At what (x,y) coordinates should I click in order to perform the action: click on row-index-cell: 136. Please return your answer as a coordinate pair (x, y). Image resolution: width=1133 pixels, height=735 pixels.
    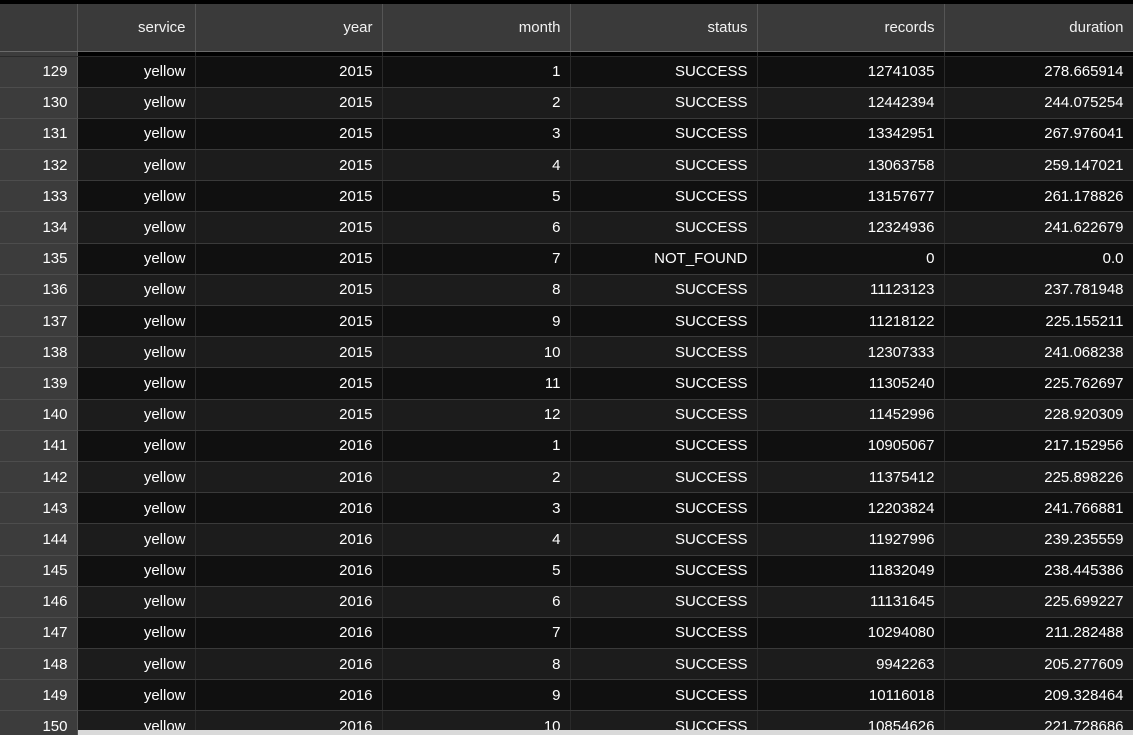
    Looking at the image, I should click on (39, 290).